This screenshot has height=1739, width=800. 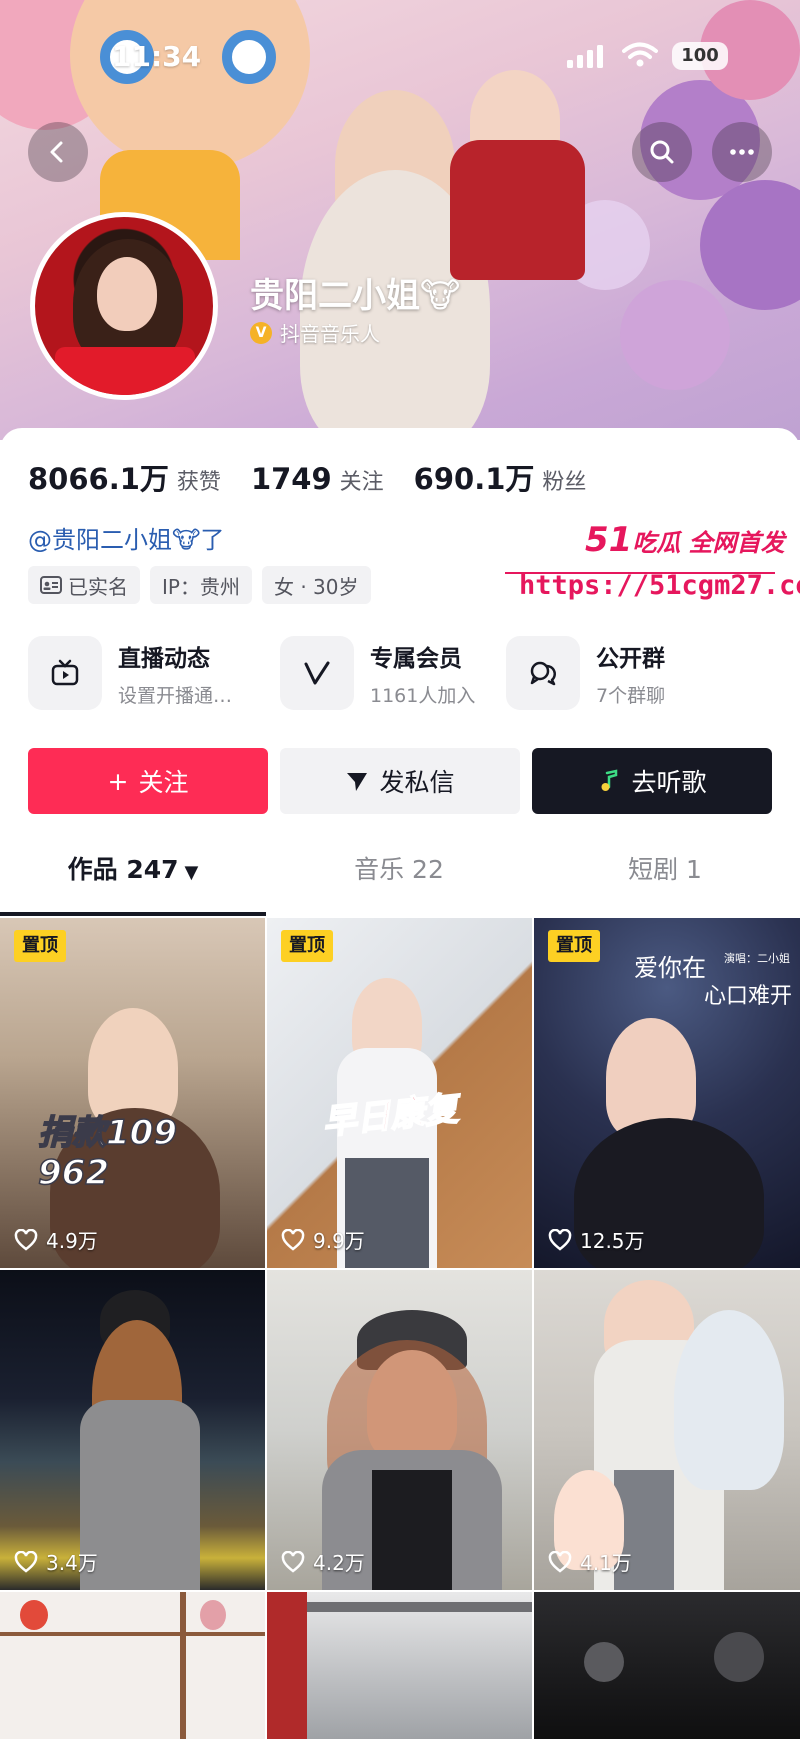 What do you see at coordinates (631, 695) in the screenshot?
I see `feature-subtitle: 7个群聊` at bounding box center [631, 695].